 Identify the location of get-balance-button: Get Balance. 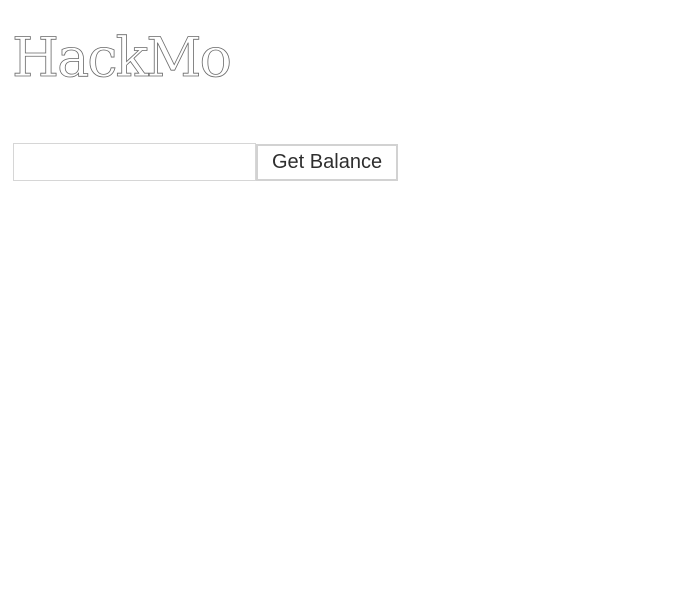
(327, 162).